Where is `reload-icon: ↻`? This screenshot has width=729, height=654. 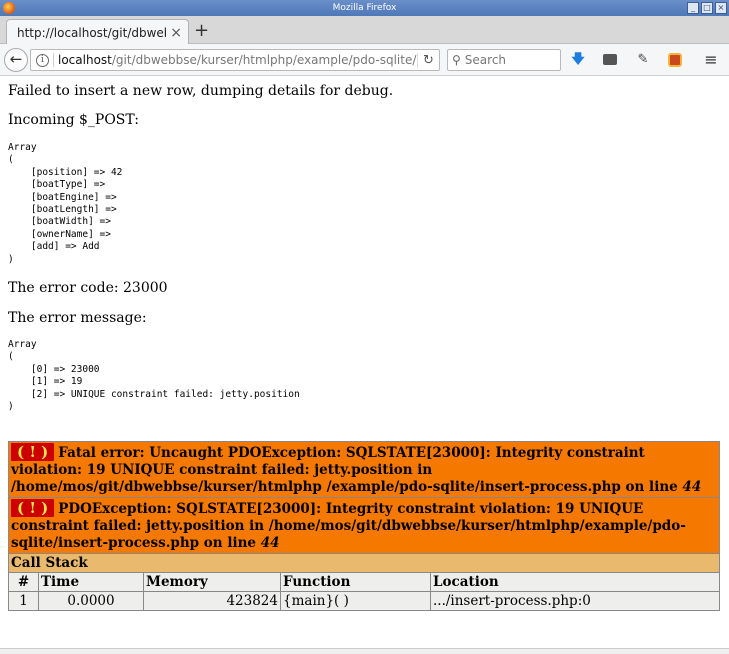
reload-icon: ↻ is located at coordinates (428, 60).